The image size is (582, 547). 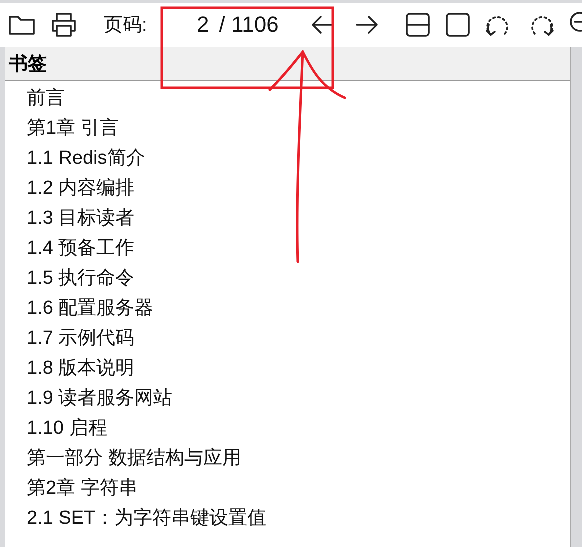 What do you see at coordinates (90, 309) in the screenshot?
I see `bookmark-item: 1.6 配置服务器` at bounding box center [90, 309].